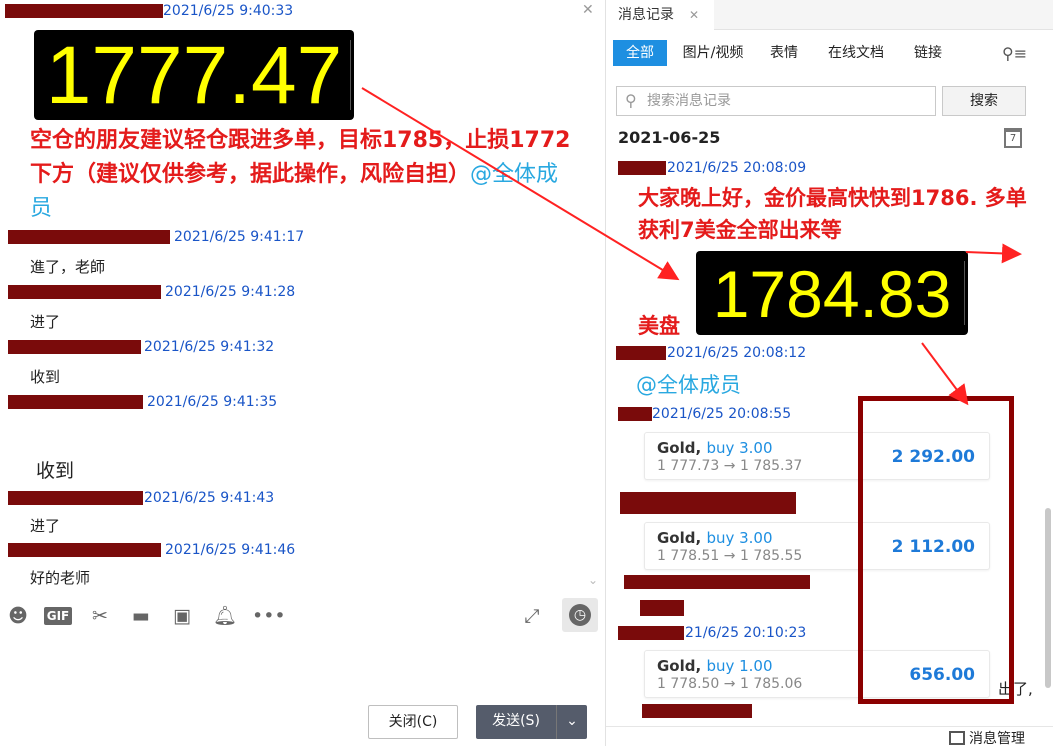 The height and width of the screenshot is (748, 1053). I want to click on evening-update-message: 大家晚上好，金价最高快快到1786. 多单获利7美金全部出来等, so click(832, 214).